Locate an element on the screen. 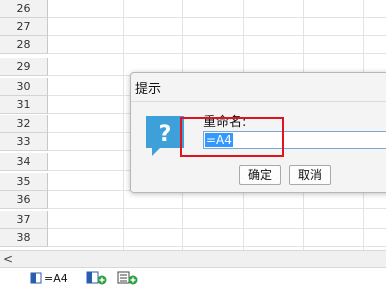  row-header: 30 is located at coordinates (24, 87).